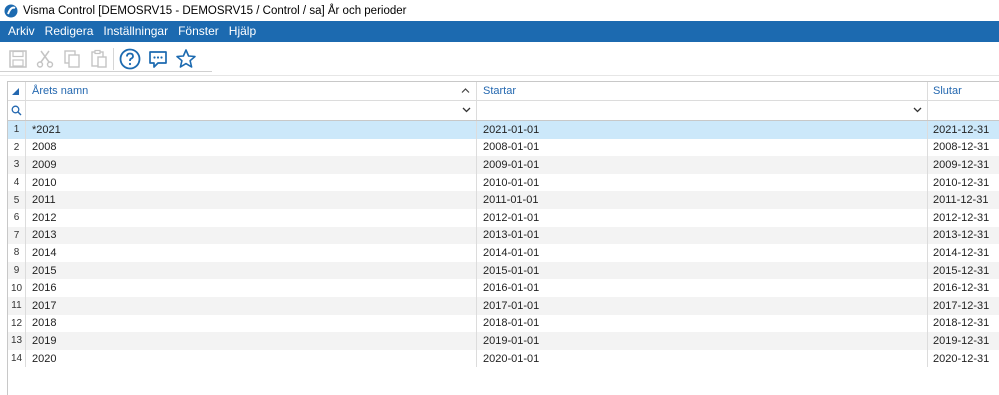 The image size is (999, 395). I want to click on cell-year-name: 2012, so click(251, 218).